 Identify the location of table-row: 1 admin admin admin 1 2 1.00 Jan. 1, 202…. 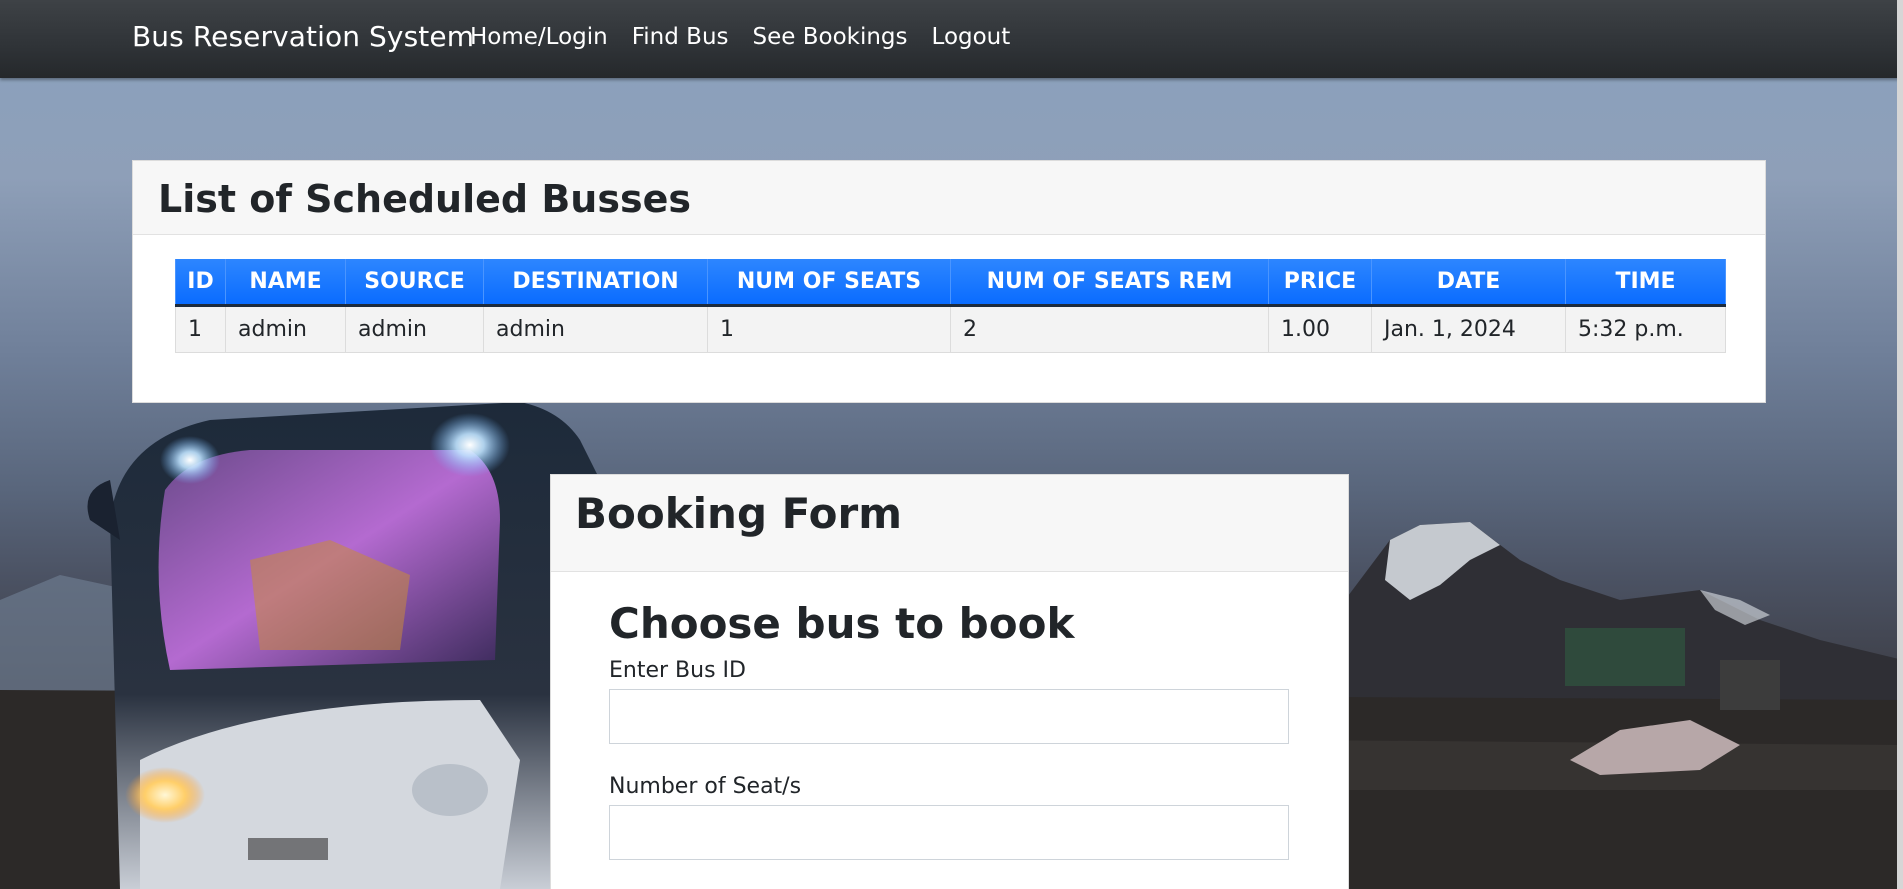
(950, 328).